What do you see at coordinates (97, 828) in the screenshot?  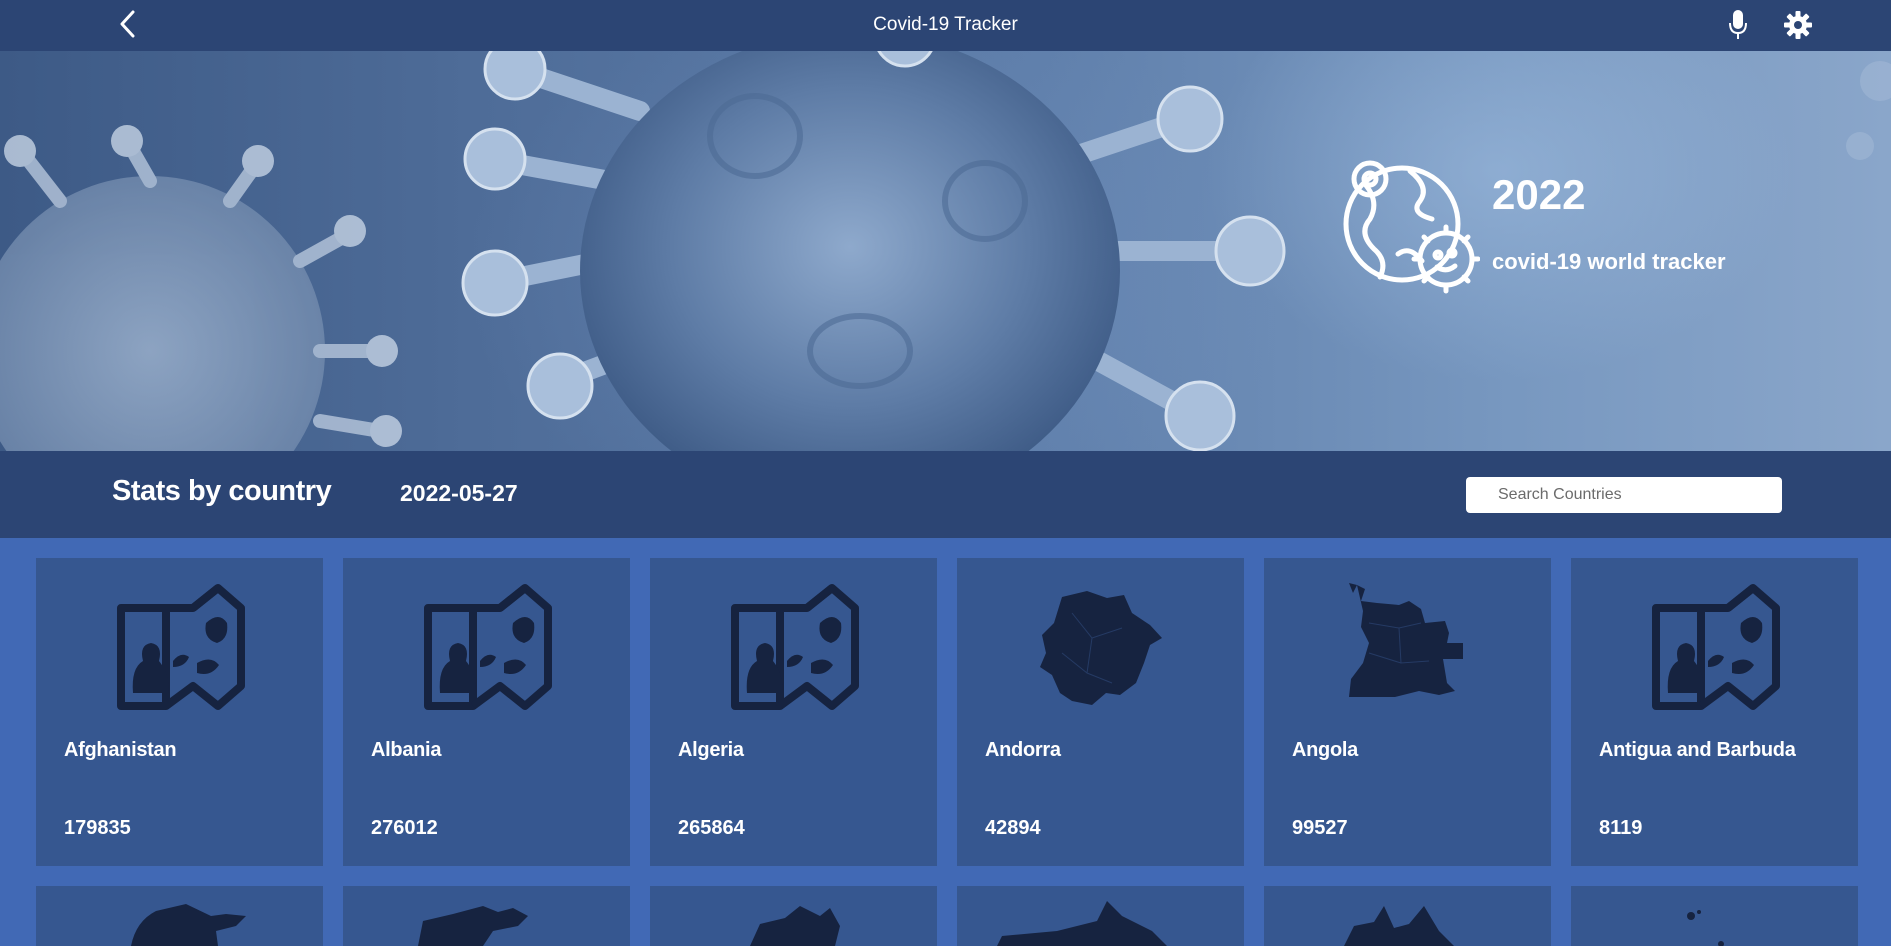 I see `country-count: 179835` at bounding box center [97, 828].